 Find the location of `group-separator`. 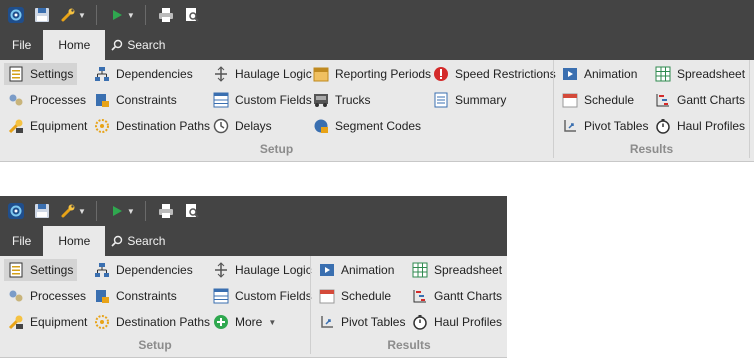

group-separator is located at coordinates (749, 109).